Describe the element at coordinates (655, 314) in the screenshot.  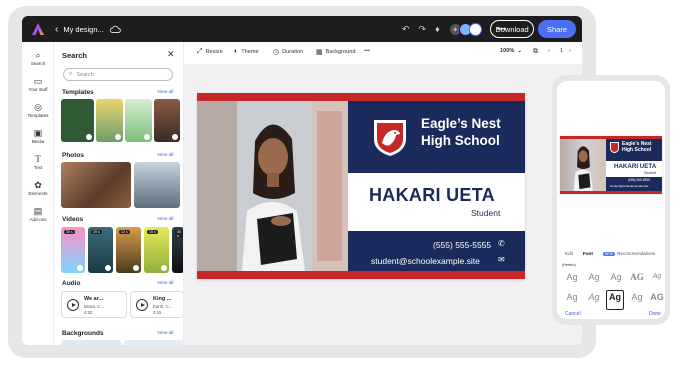
I see `done-button: Done` at that location.